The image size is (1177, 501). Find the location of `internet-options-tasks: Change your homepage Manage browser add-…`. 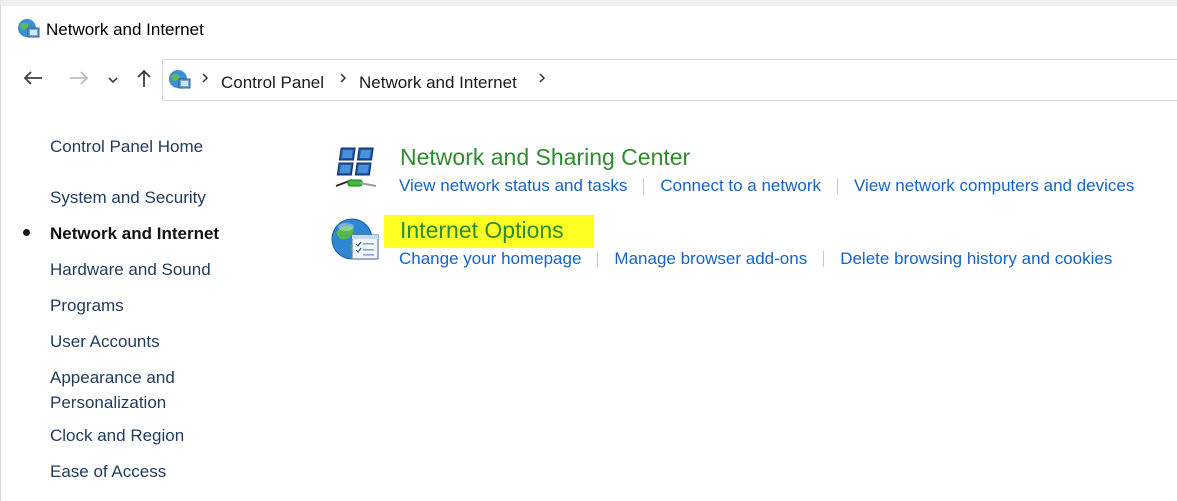

internet-options-tasks: Change your homepage Manage browser add-… is located at coordinates (755, 259).